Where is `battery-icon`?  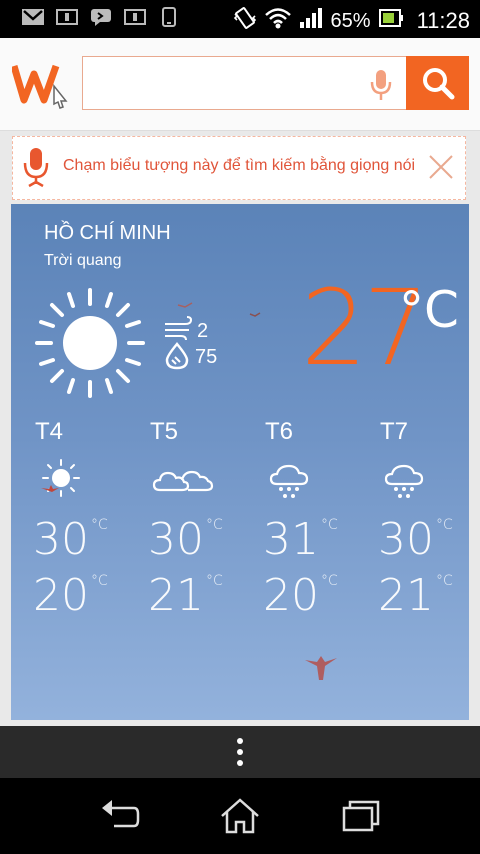
battery-icon is located at coordinates (390, 21).